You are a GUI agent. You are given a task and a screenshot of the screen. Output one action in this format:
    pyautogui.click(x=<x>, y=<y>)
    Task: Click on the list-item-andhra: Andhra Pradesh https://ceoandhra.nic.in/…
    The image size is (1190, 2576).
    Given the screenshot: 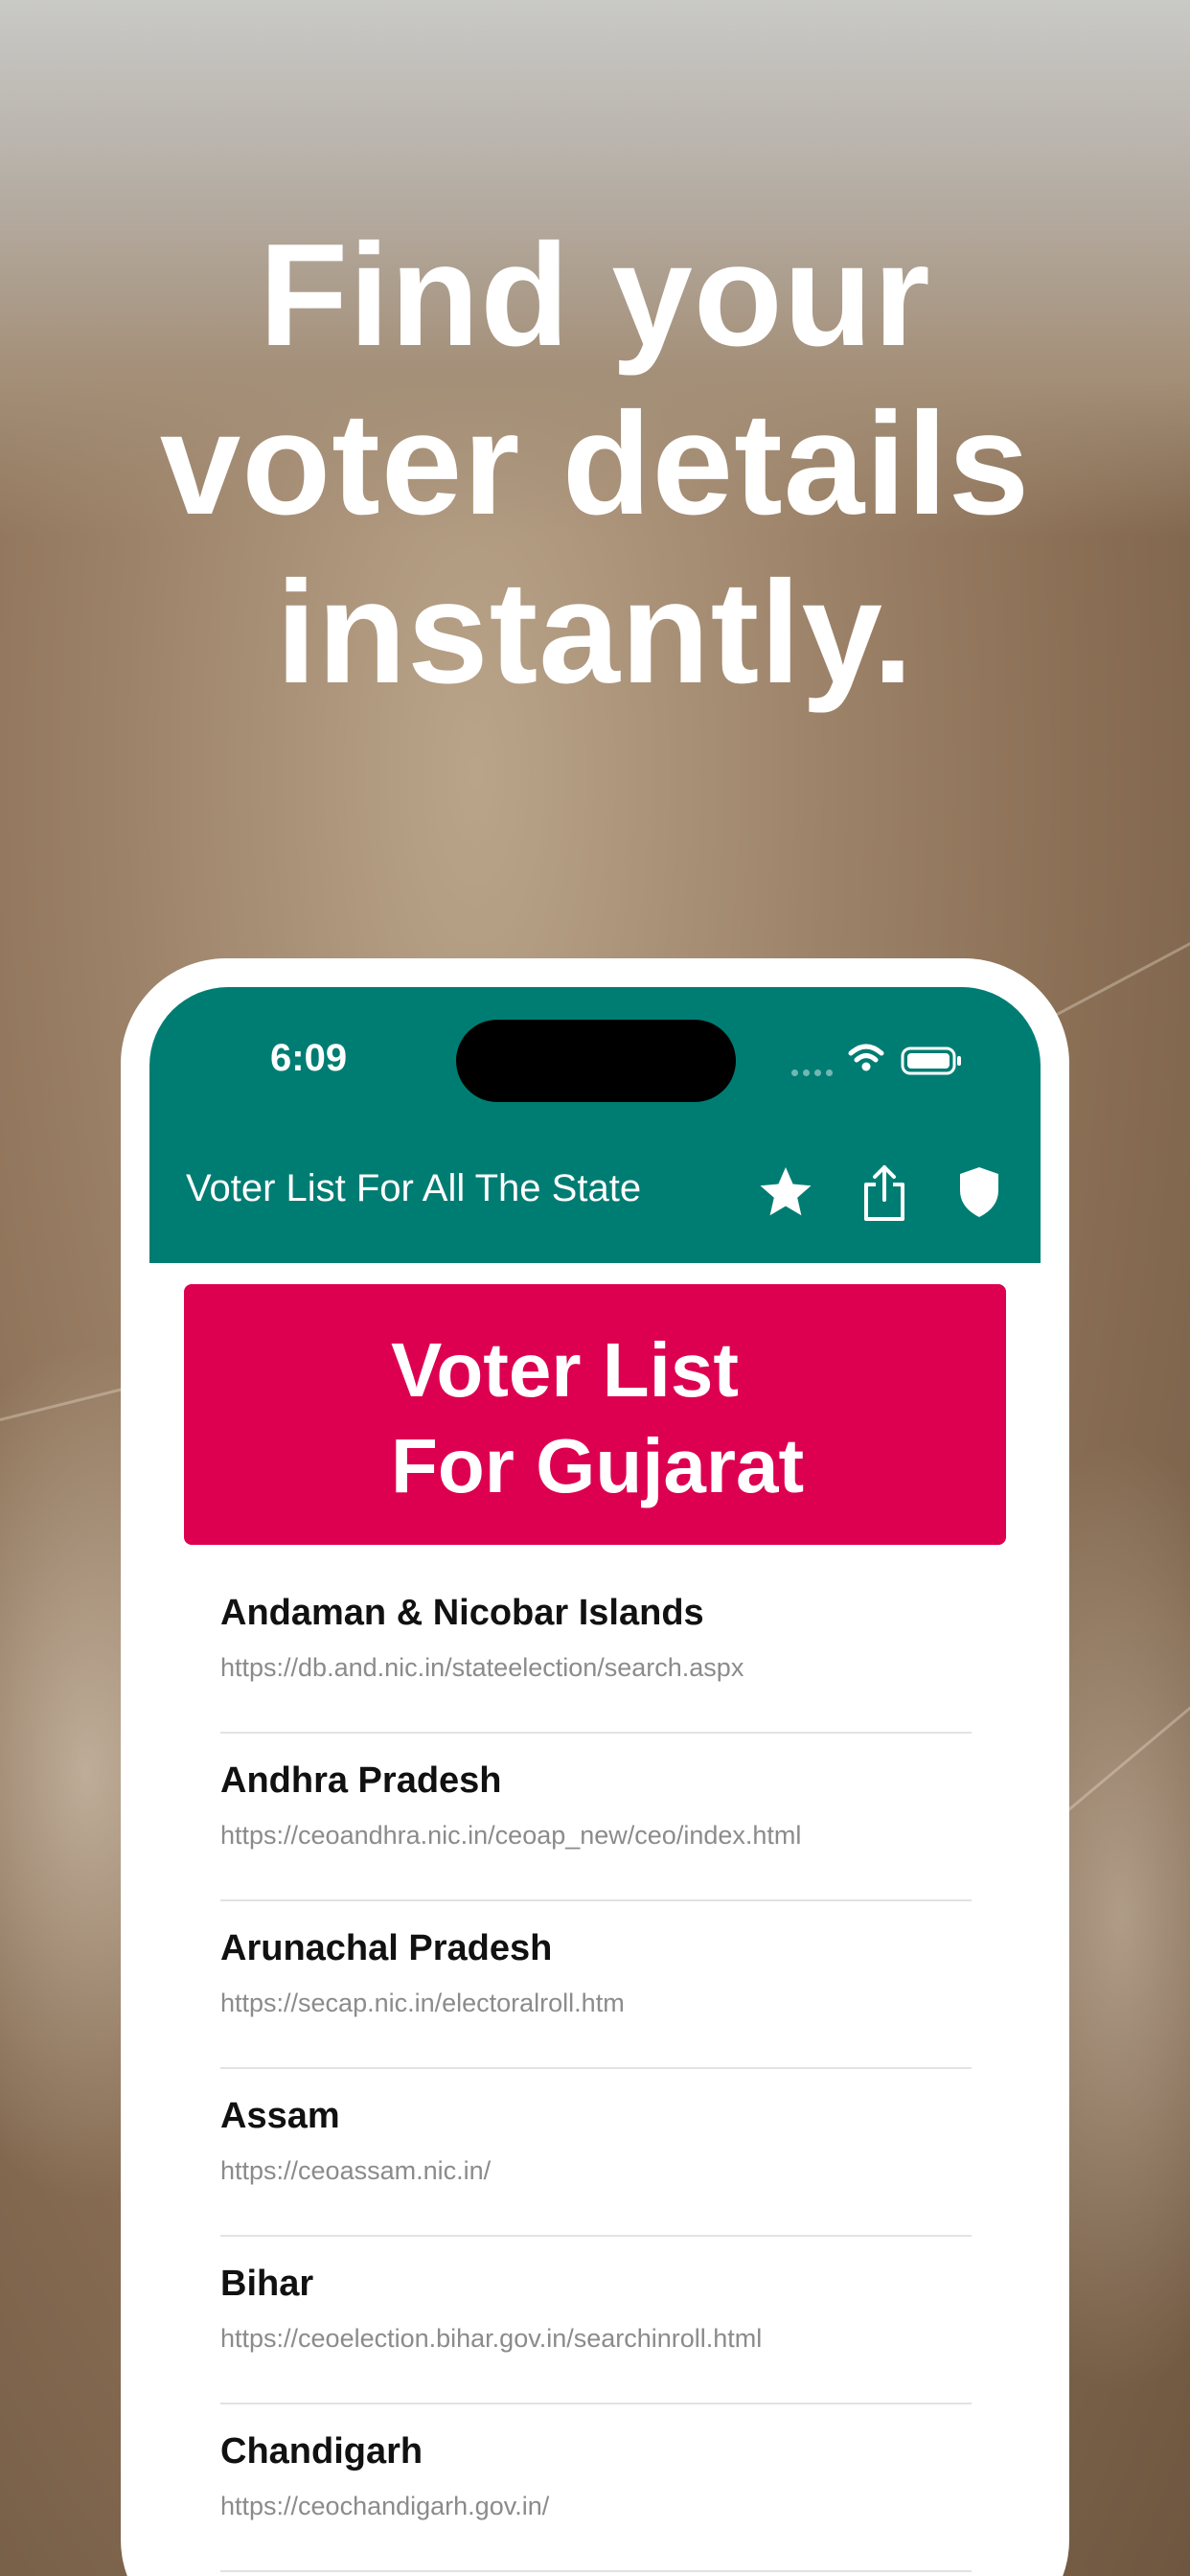 What is the action you would take?
    pyautogui.click(x=596, y=1817)
    